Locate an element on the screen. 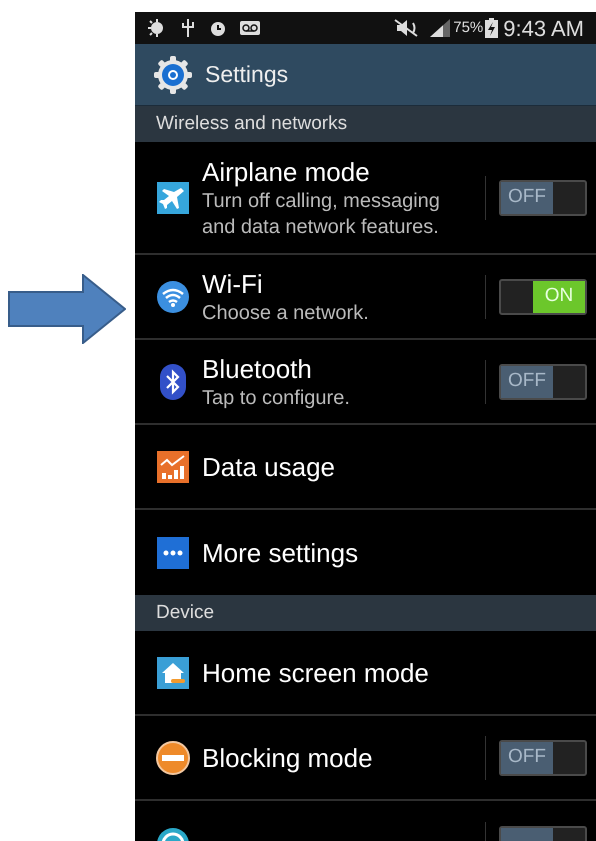 The image size is (596, 841). battery-percent: 75% is located at coordinates (468, 28).